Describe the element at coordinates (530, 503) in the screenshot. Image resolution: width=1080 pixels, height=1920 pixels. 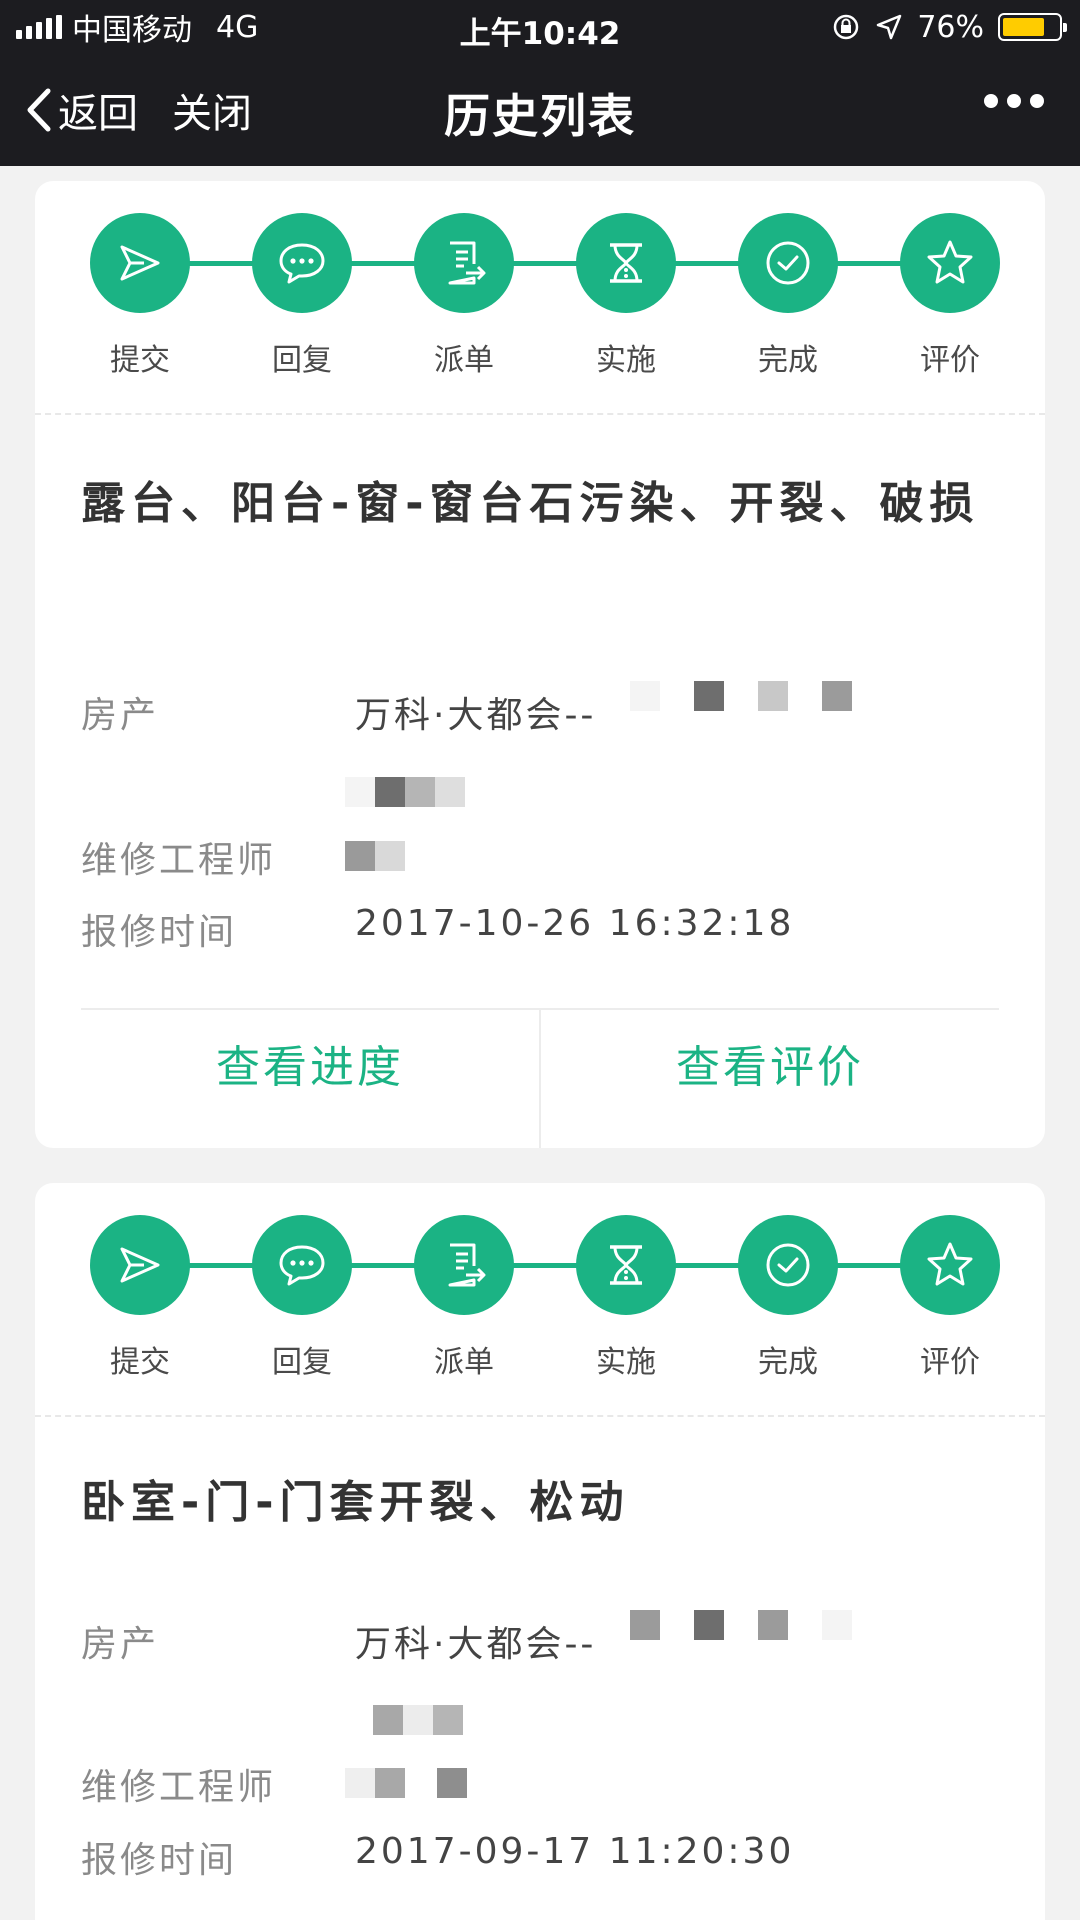
I see `record-title: 露台、阳台-窗-窗台石污染、开裂、破损` at that location.